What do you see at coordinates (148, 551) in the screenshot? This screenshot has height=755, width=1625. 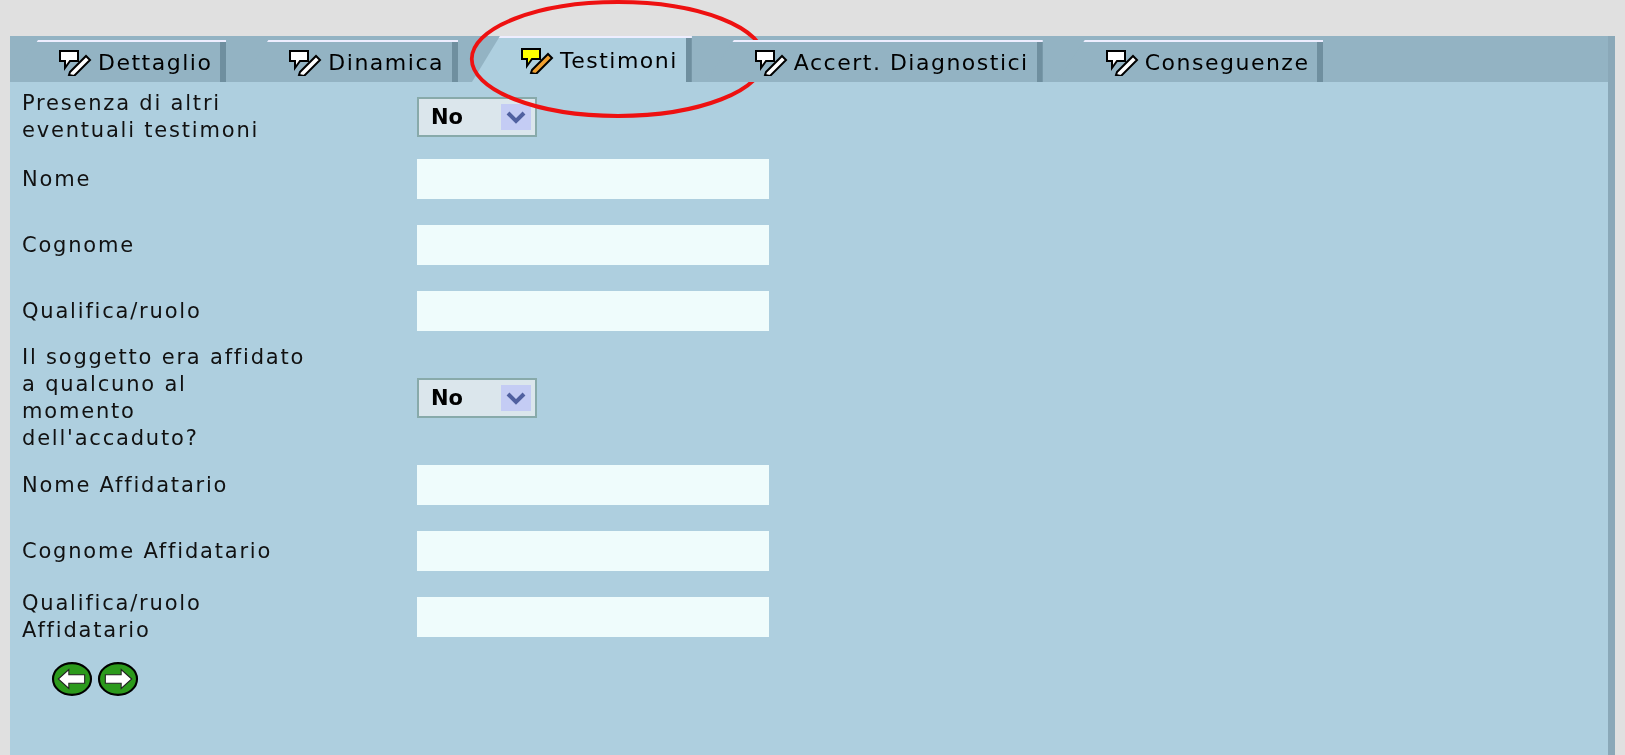 I see `field-label: Cognome Affidatario` at bounding box center [148, 551].